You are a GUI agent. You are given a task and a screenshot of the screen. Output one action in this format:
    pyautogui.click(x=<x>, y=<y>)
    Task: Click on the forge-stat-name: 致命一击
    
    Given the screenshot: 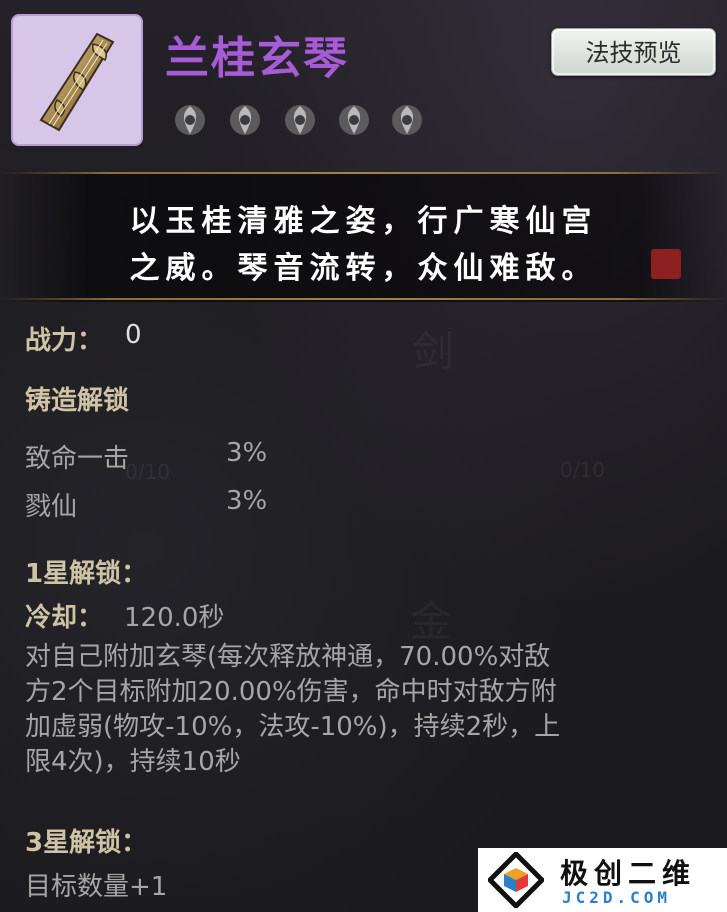 What is the action you would take?
    pyautogui.click(x=77, y=459)
    